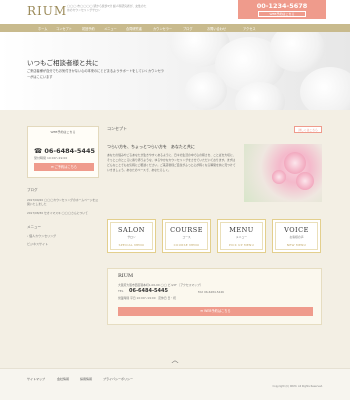 The height and width of the screenshot is (400, 350). I want to click on sidebar-menu-heading: メニュー, so click(34, 227).